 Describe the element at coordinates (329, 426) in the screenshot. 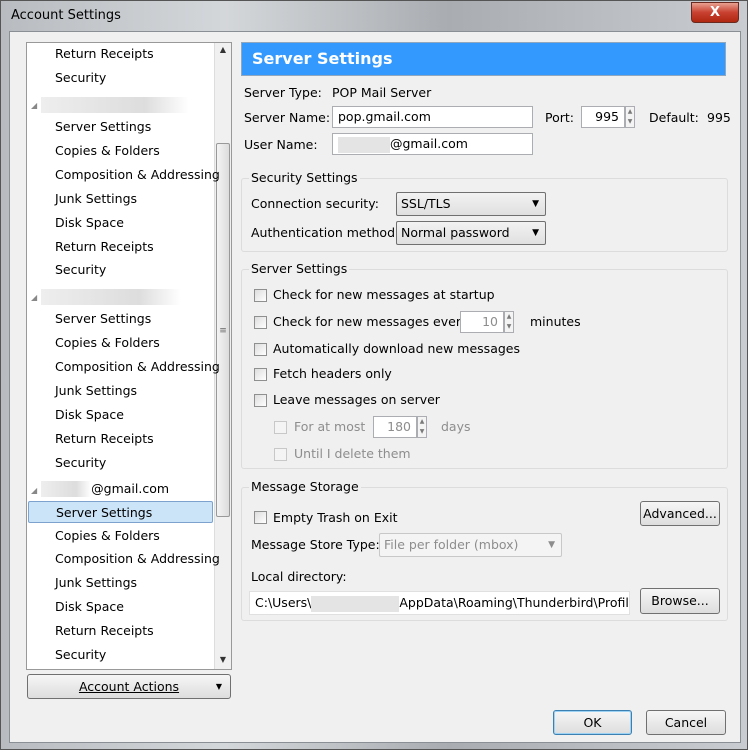

I see `for-at-most-label: For at most` at that location.